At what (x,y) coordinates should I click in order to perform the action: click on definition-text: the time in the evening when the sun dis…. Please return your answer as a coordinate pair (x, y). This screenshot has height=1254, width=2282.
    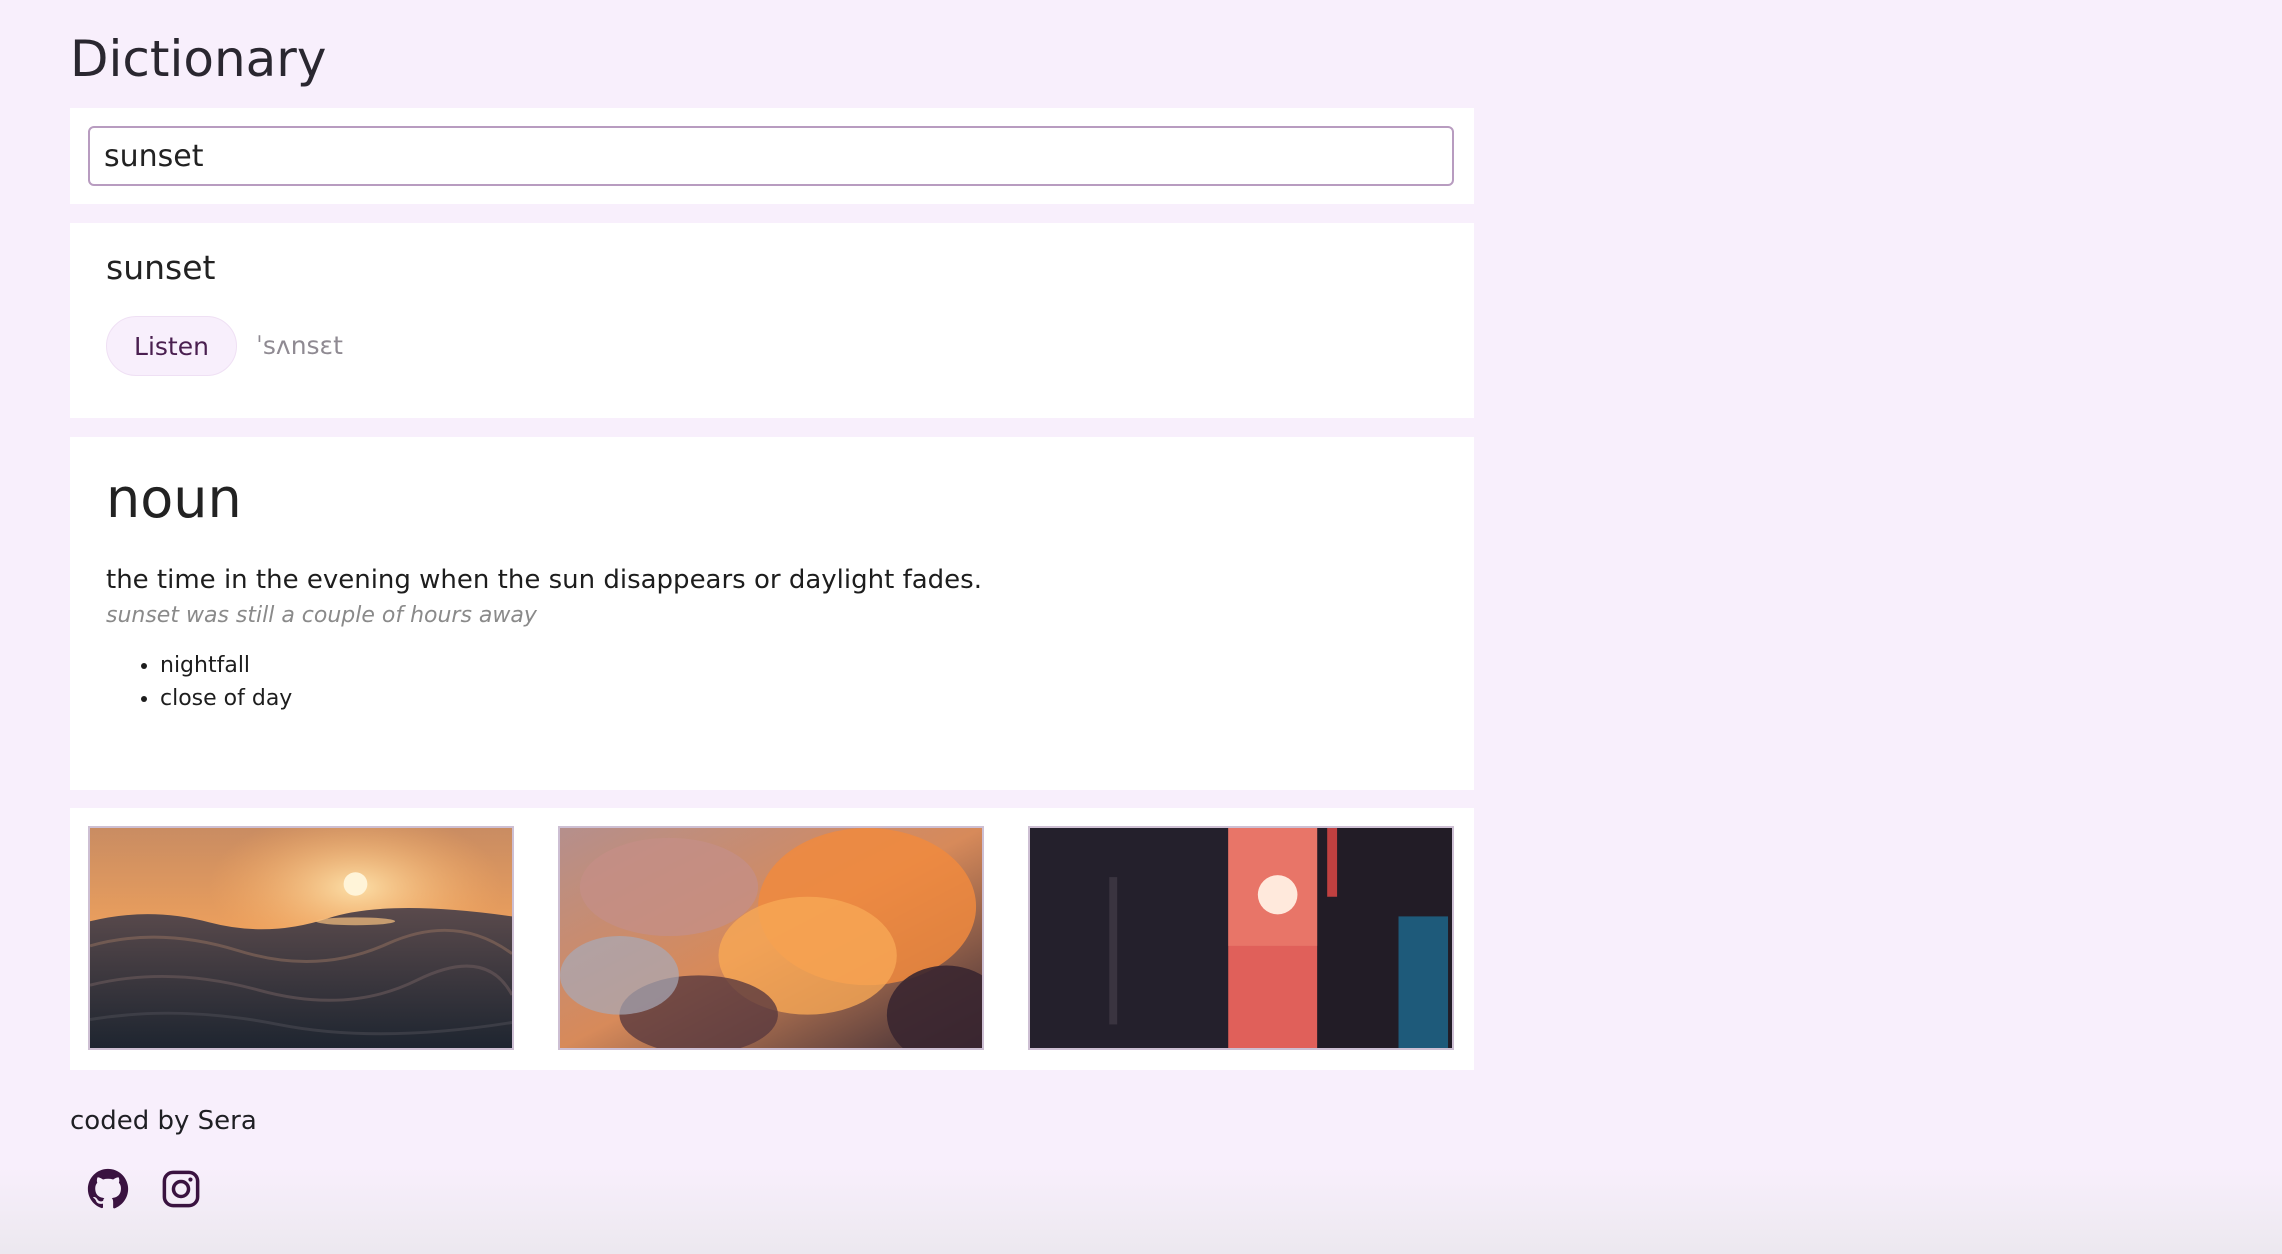
    Looking at the image, I should click on (544, 580).